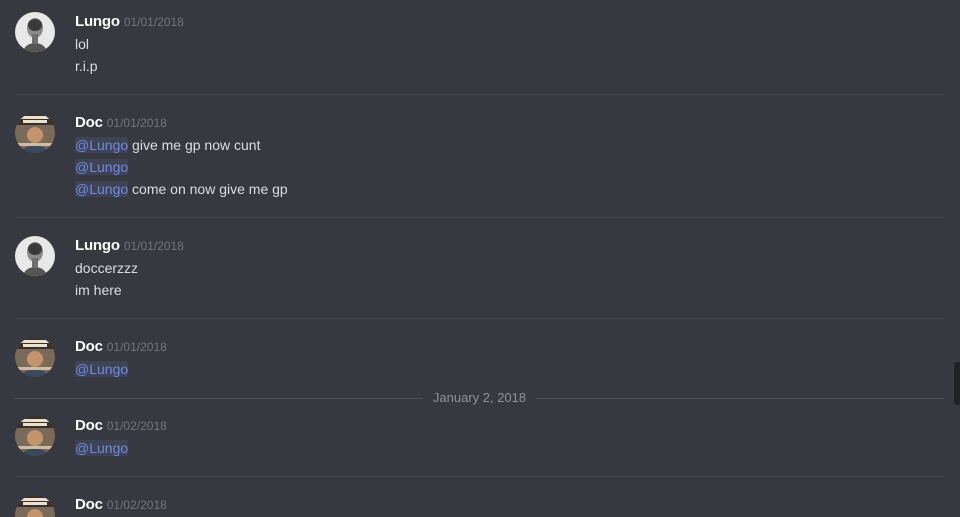 The image size is (960, 517). I want to click on message-text: im here, so click(98, 290).